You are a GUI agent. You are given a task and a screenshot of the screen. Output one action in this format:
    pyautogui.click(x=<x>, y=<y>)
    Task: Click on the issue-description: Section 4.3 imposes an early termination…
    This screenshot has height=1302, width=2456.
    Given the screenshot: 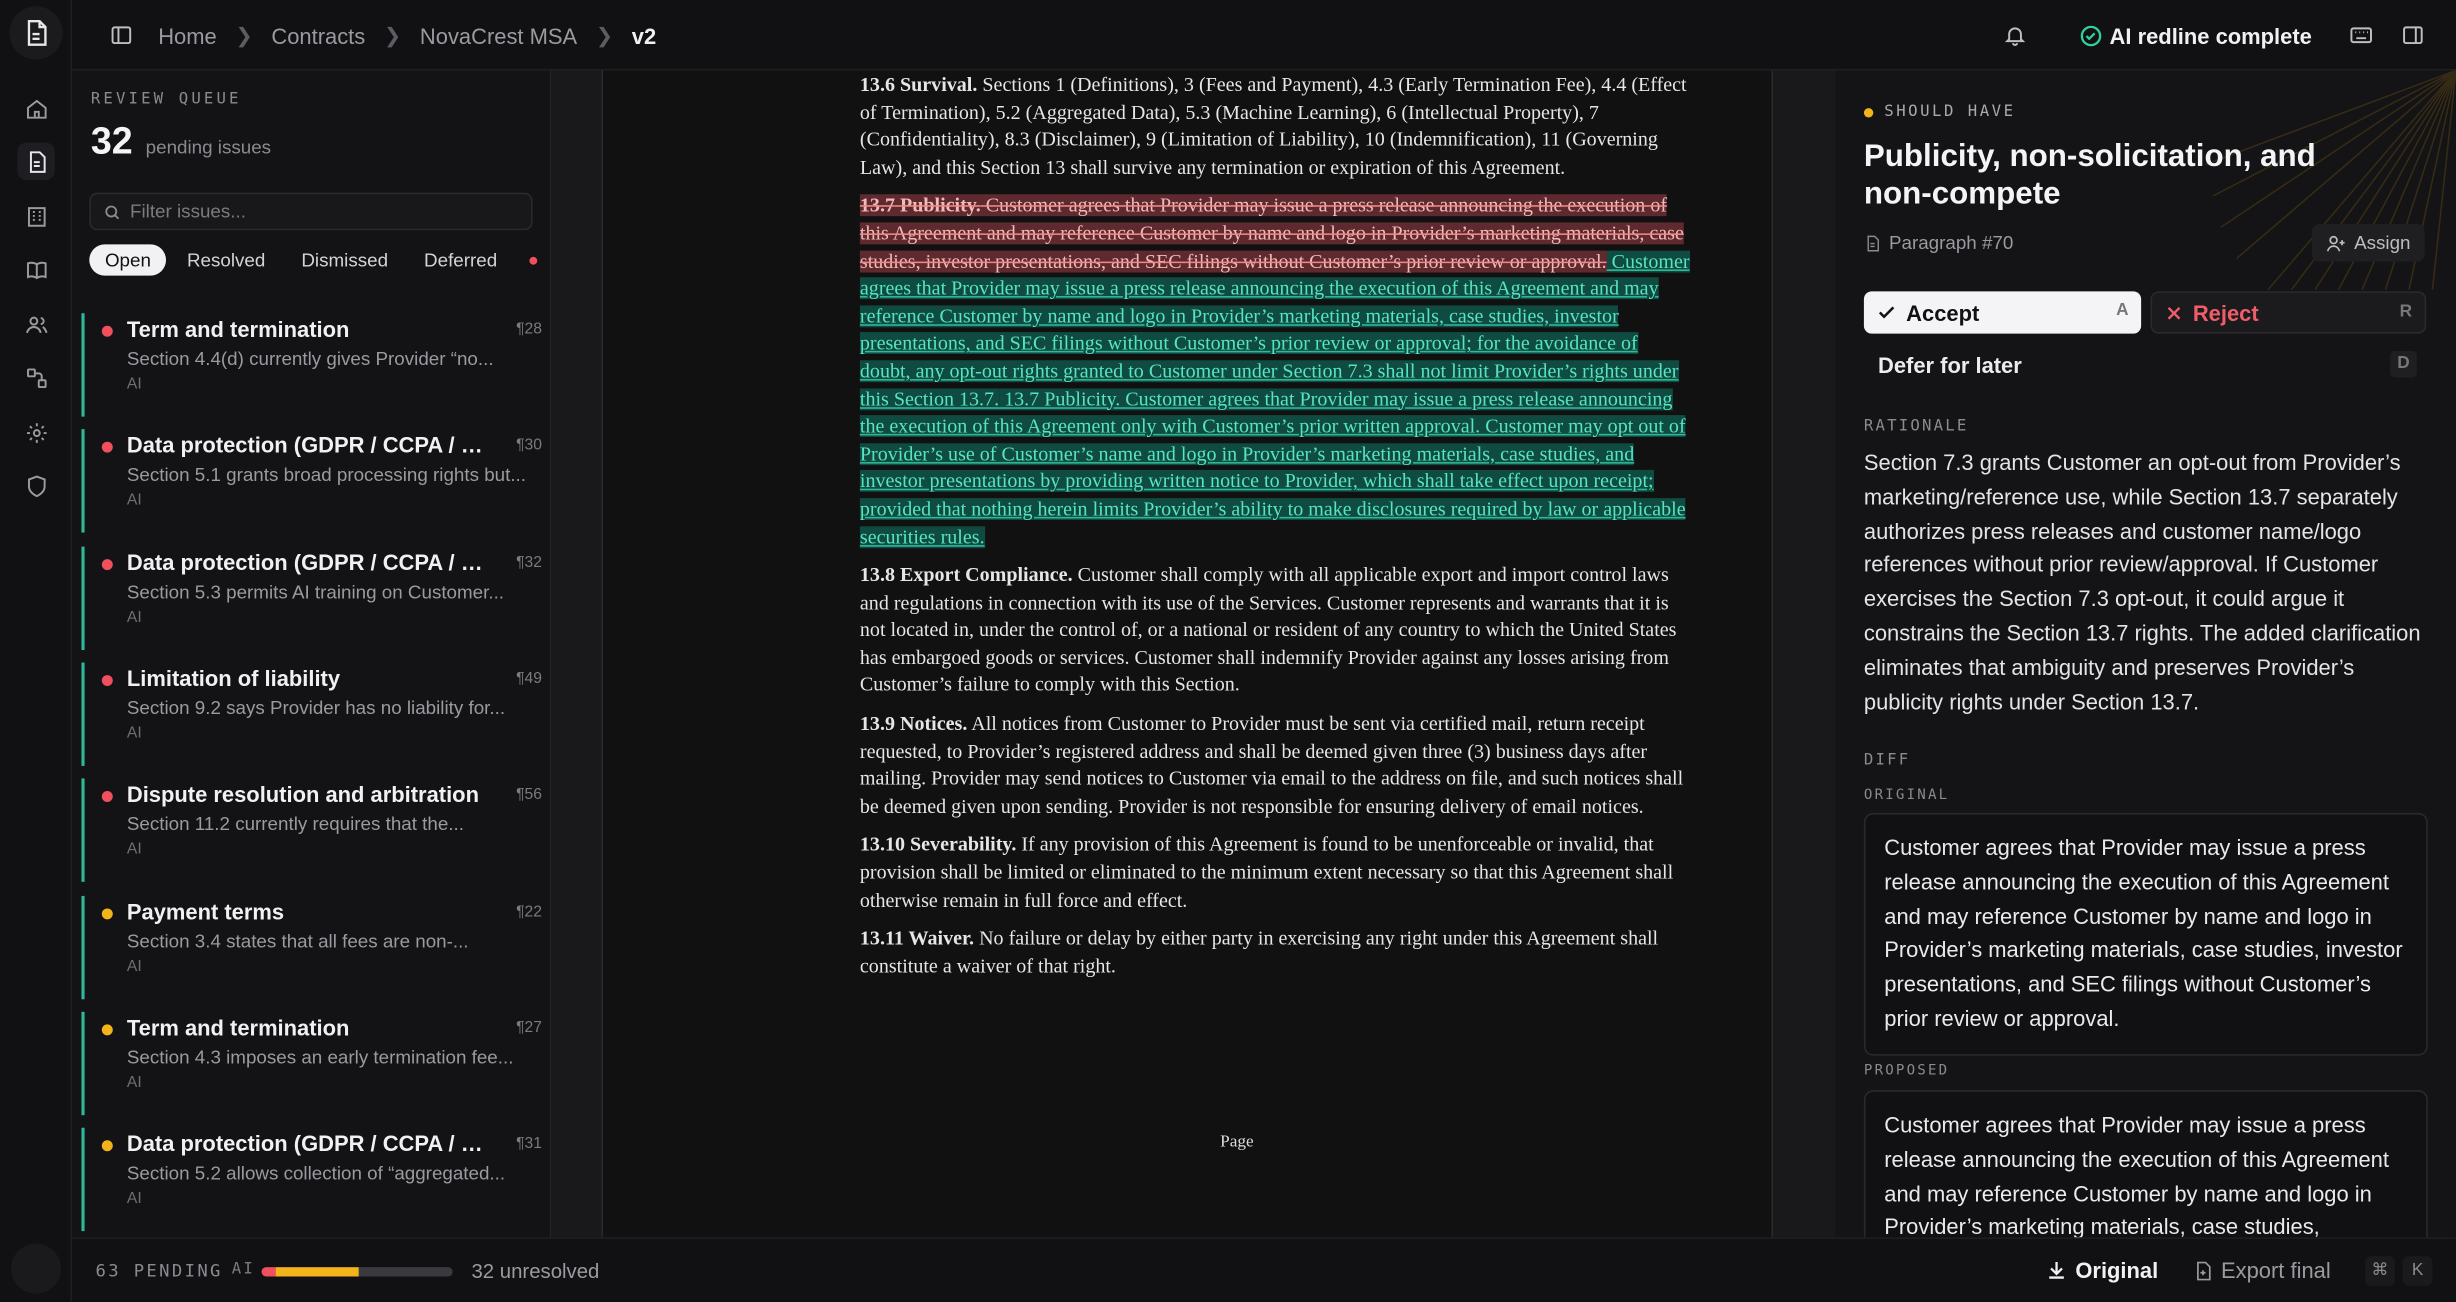 What is the action you would take?
    pyautogui.click(x=320, y=1057)
    